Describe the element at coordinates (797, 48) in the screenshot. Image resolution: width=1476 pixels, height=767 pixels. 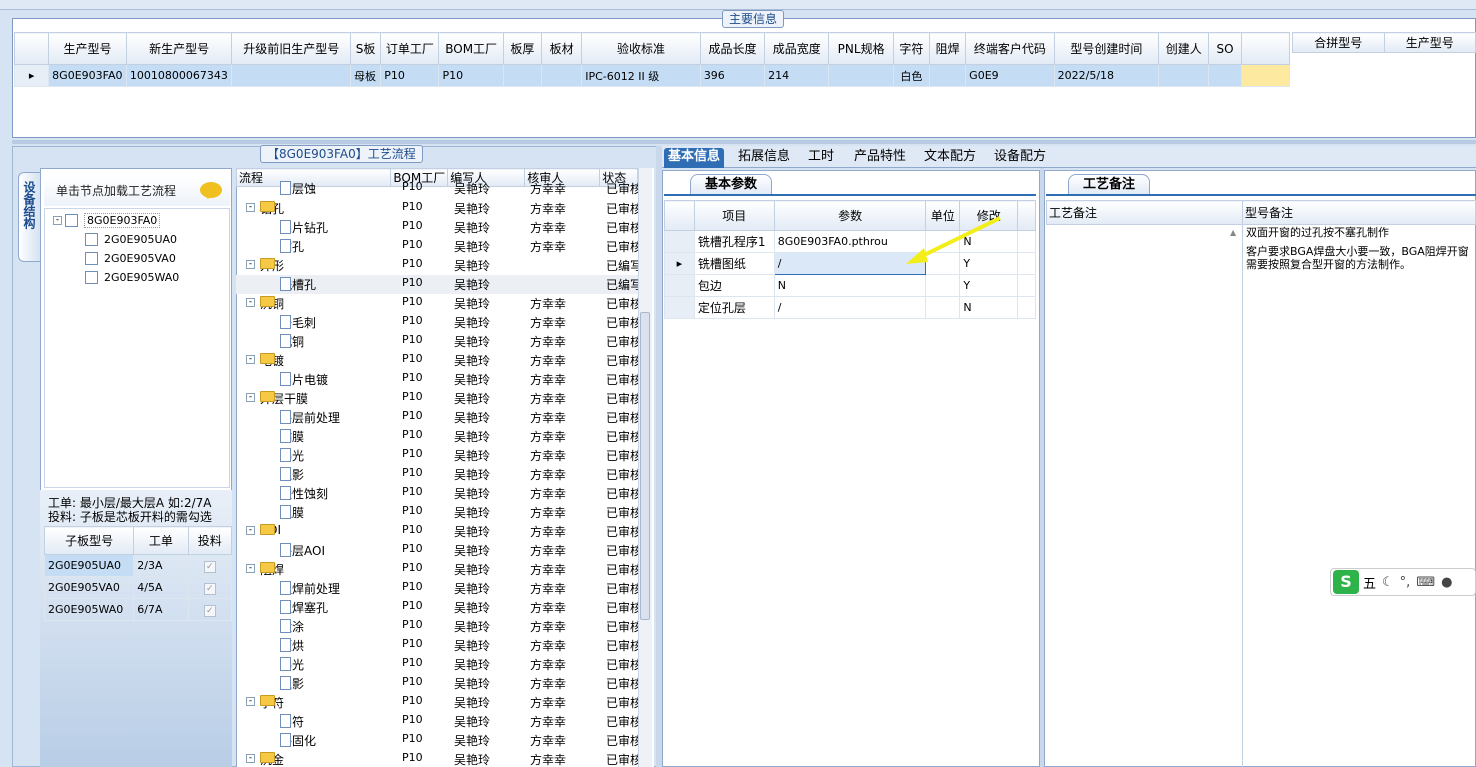
I see `col-main-10: 成品宽度` at that location.